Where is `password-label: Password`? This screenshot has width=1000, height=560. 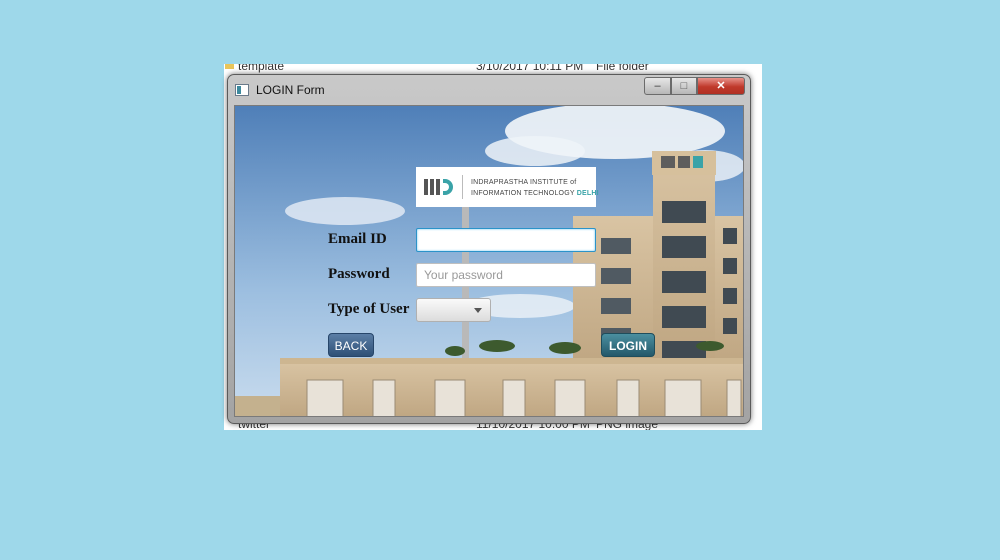 password-label: Password is located at coordinates (359, 274).